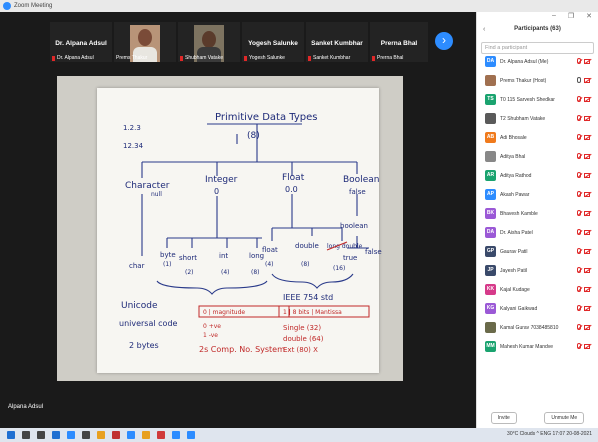 This screenshot has width=598, height=442. What do you see at coordinates (579, 80) in the screenshot?
I see `mic-icon` at bounding box center [579, 80].